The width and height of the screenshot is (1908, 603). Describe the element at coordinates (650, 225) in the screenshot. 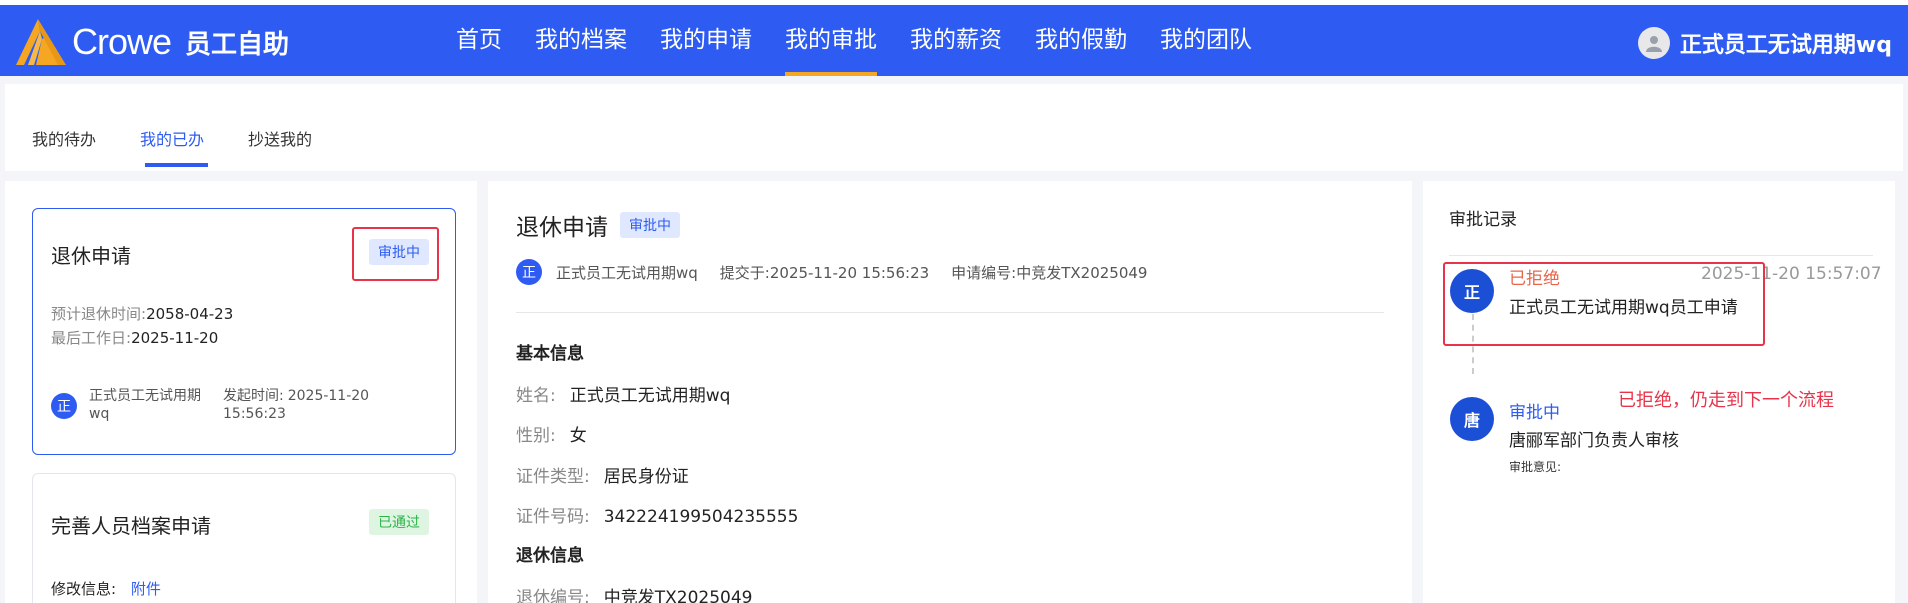

I see `detail-status-badge: 审批中` at that location.